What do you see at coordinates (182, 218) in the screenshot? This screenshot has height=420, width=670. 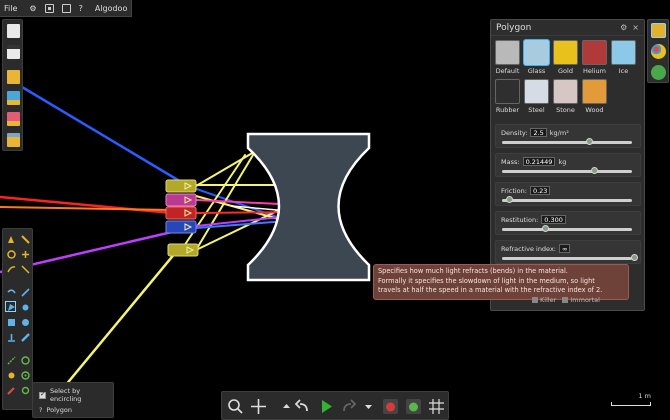 I see `laser-group` at bounding box center [182, 218].